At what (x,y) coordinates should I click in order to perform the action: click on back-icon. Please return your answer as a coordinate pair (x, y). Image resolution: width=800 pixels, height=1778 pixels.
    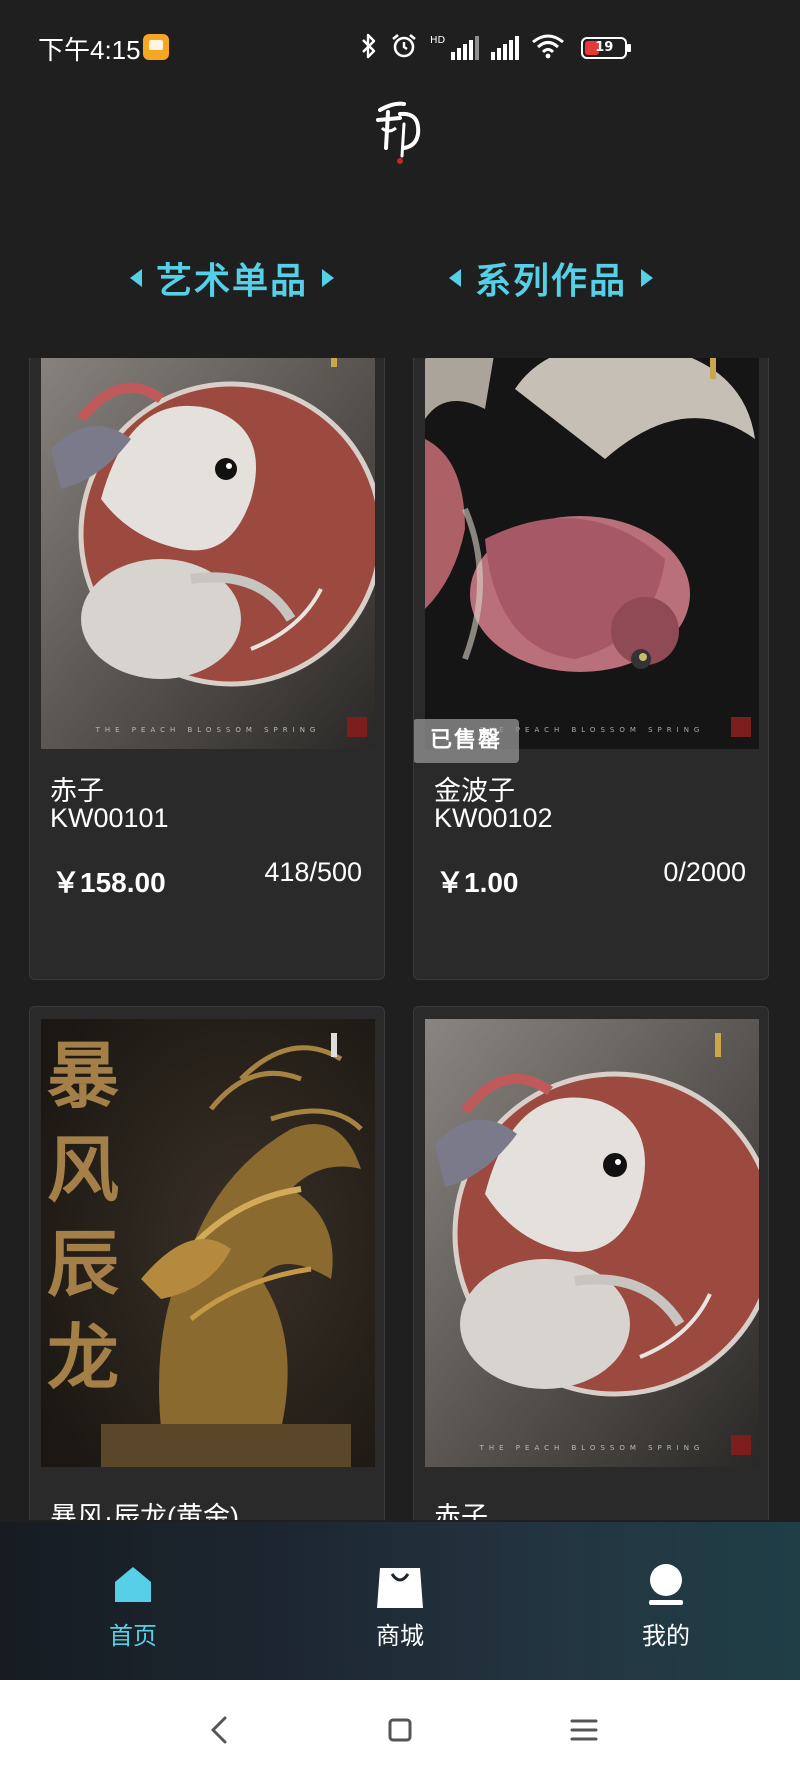
    Looking at the image, I should click on (220, 1730).